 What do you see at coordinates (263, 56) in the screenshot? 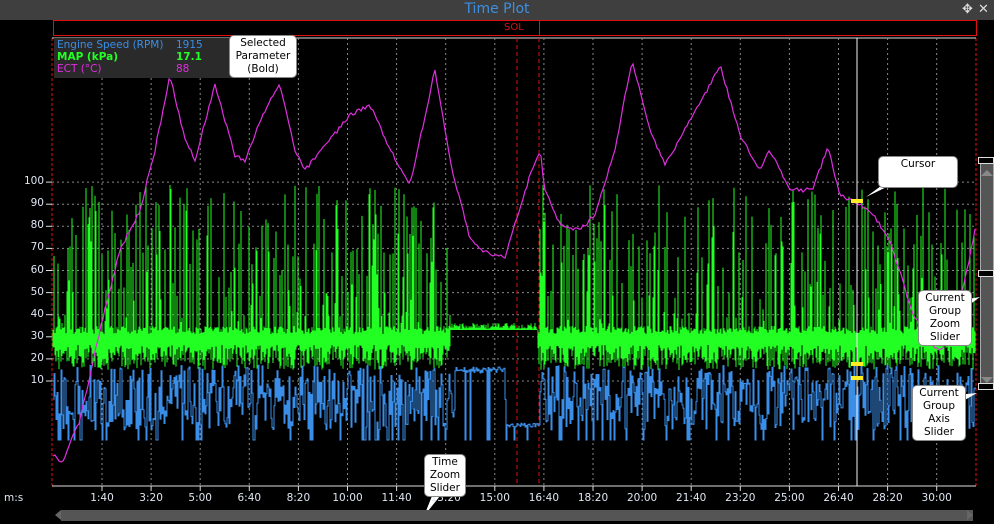
I see `callout-selected-parameter: Selected Parameter (Bold)` at bounding box center [263, 56].